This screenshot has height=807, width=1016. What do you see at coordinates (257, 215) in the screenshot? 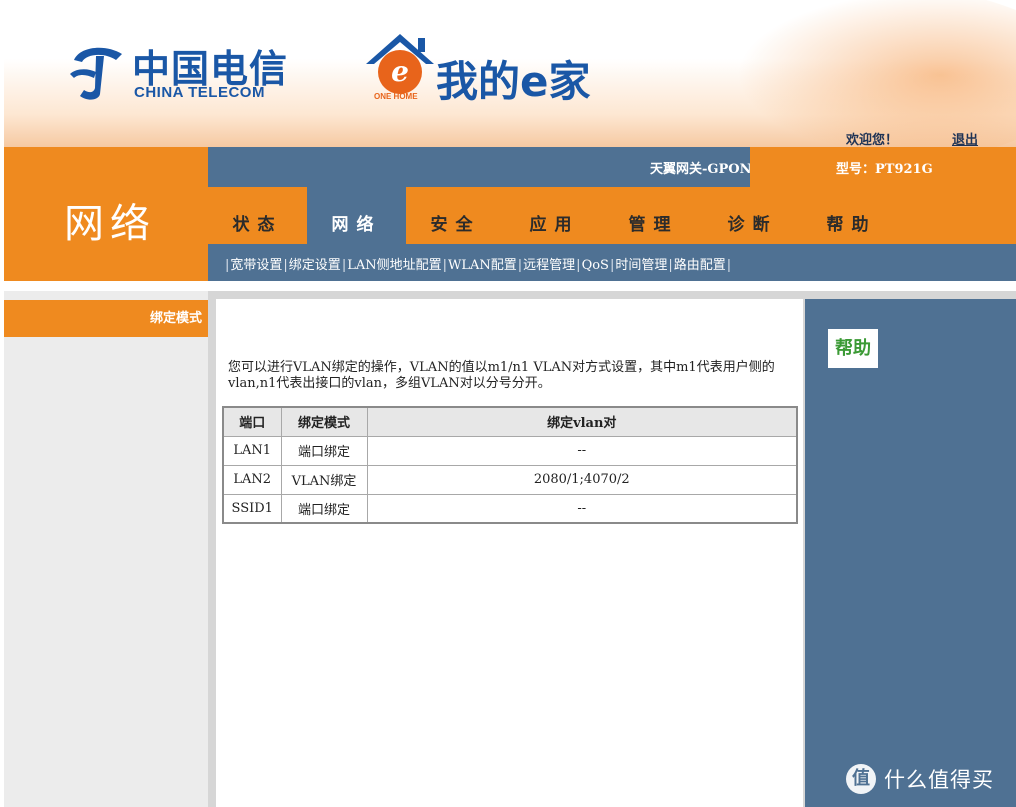
I see `tab-status: 状态` at bounding box center [257, 215].